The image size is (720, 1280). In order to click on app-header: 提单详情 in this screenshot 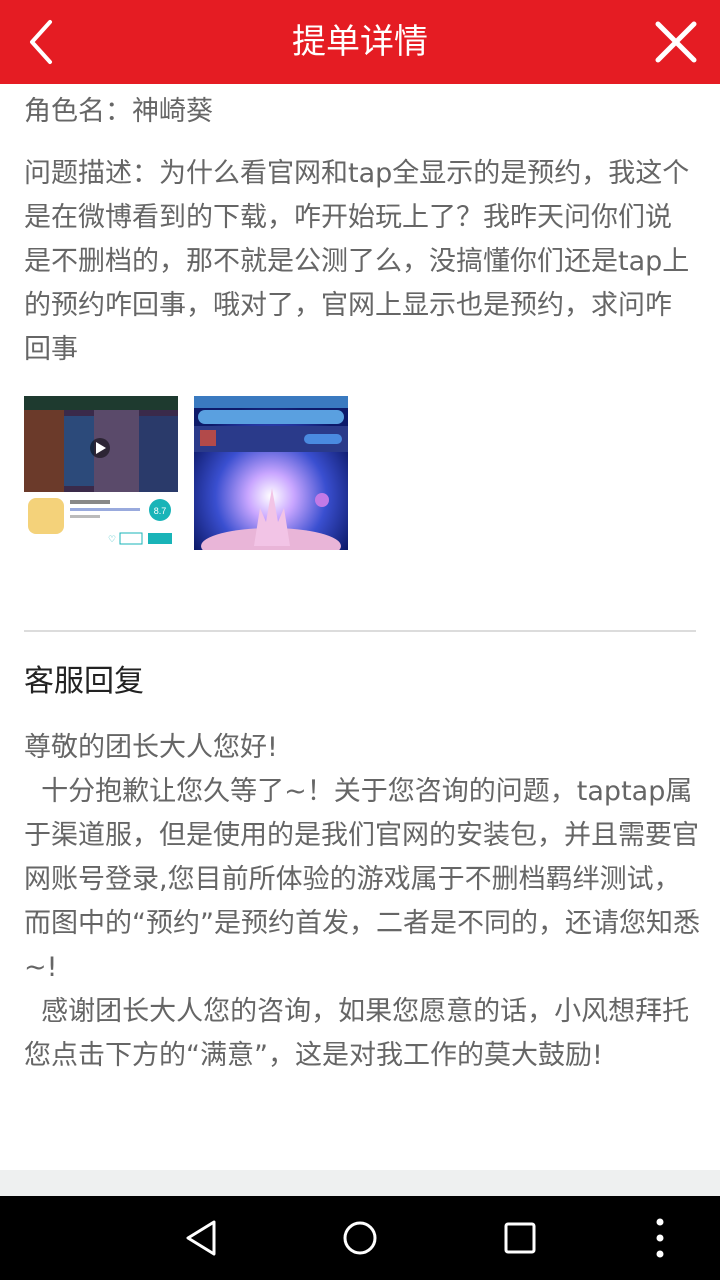, I will do `click(360, 42)`.